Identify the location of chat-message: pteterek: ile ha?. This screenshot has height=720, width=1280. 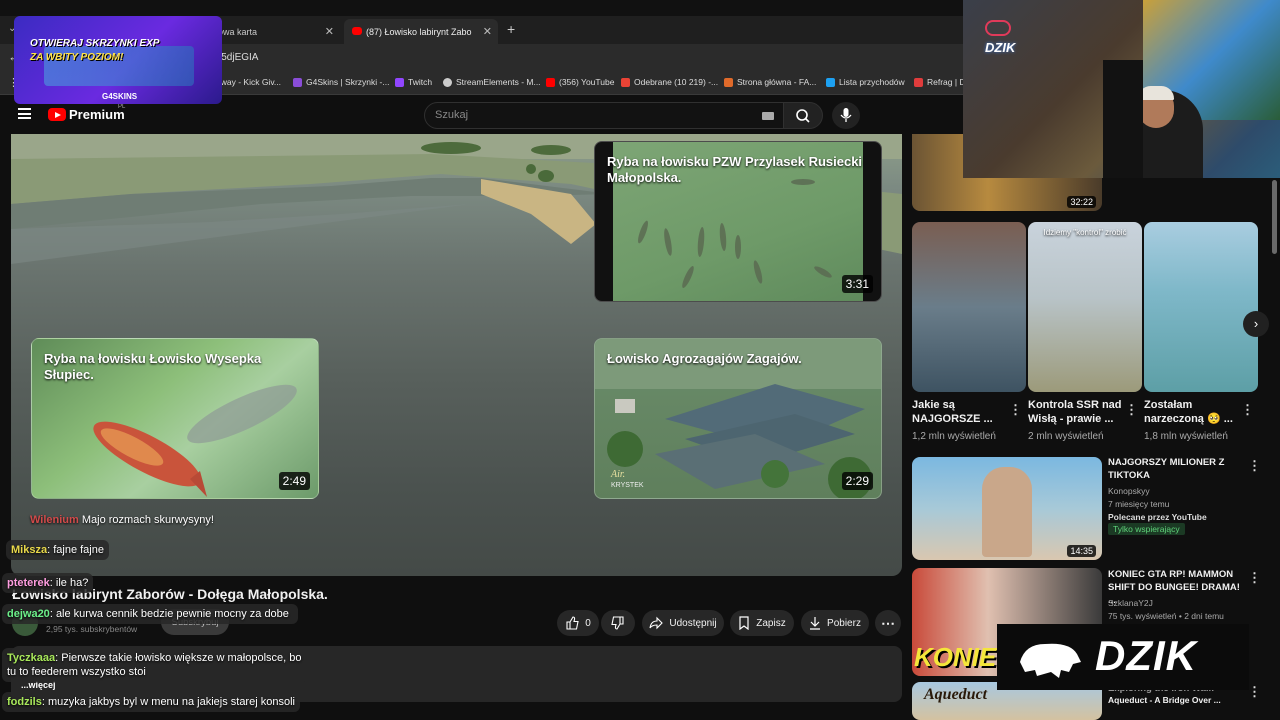
(48, 583).